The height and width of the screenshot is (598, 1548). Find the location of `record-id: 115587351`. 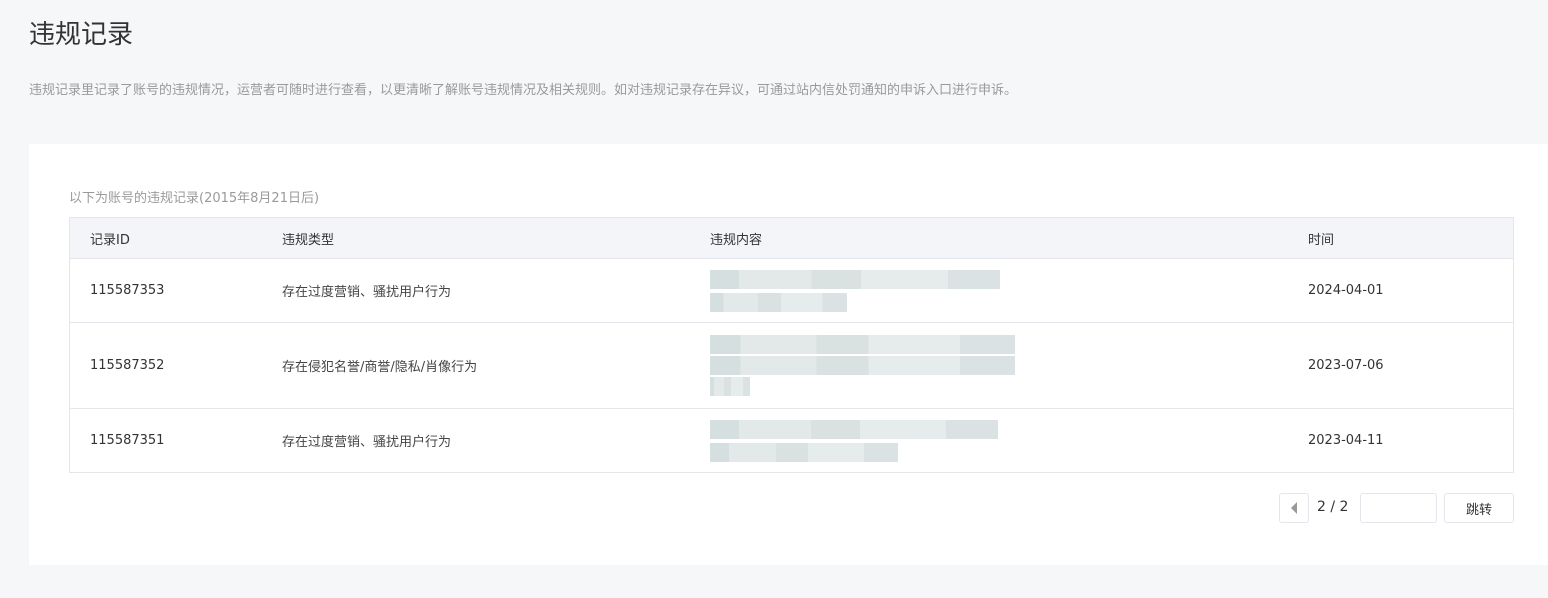

record-id: 115587351 is located at coordinates (165, 440).